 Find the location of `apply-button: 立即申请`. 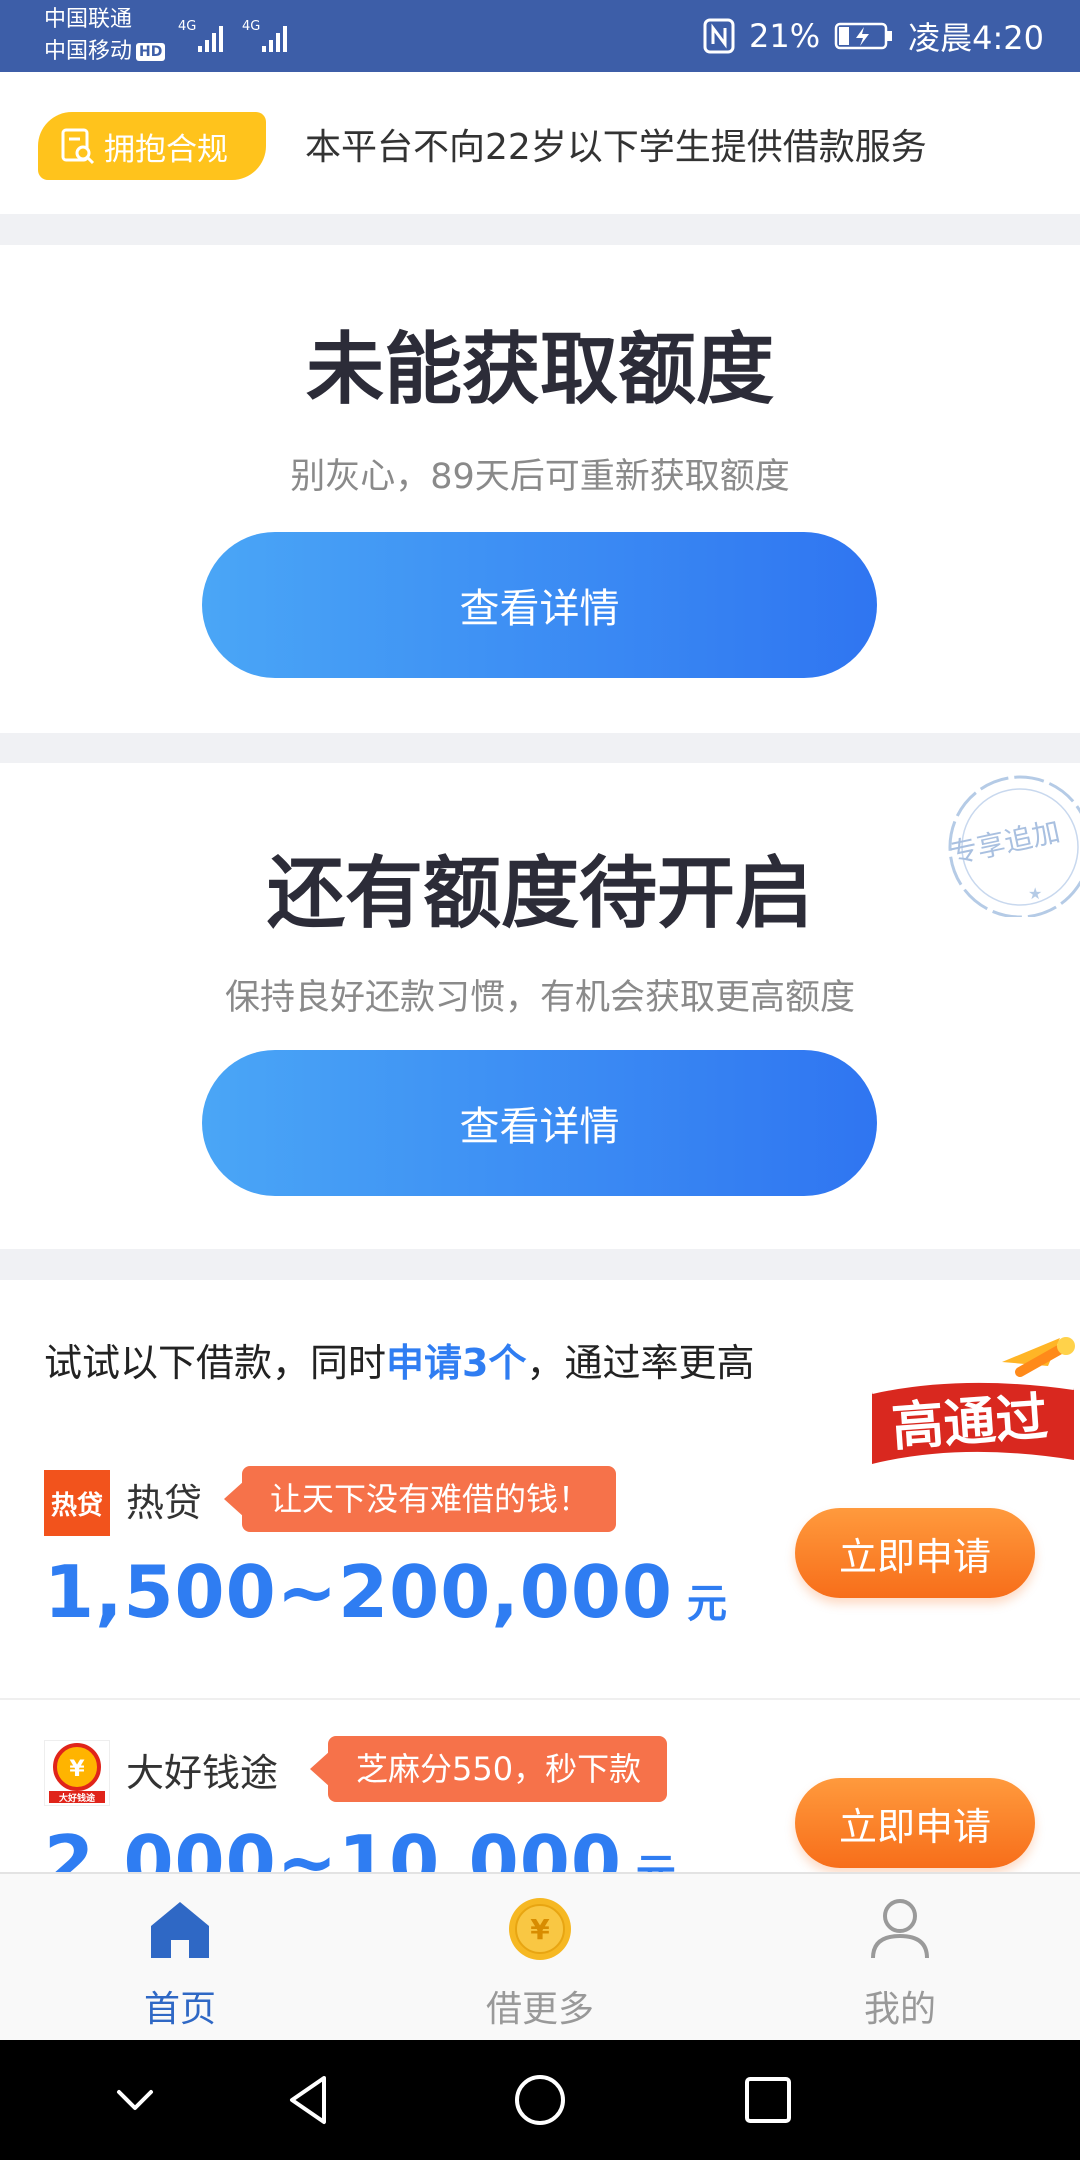

apply-button: 立即申请 is located at coordinates (915, 1553).